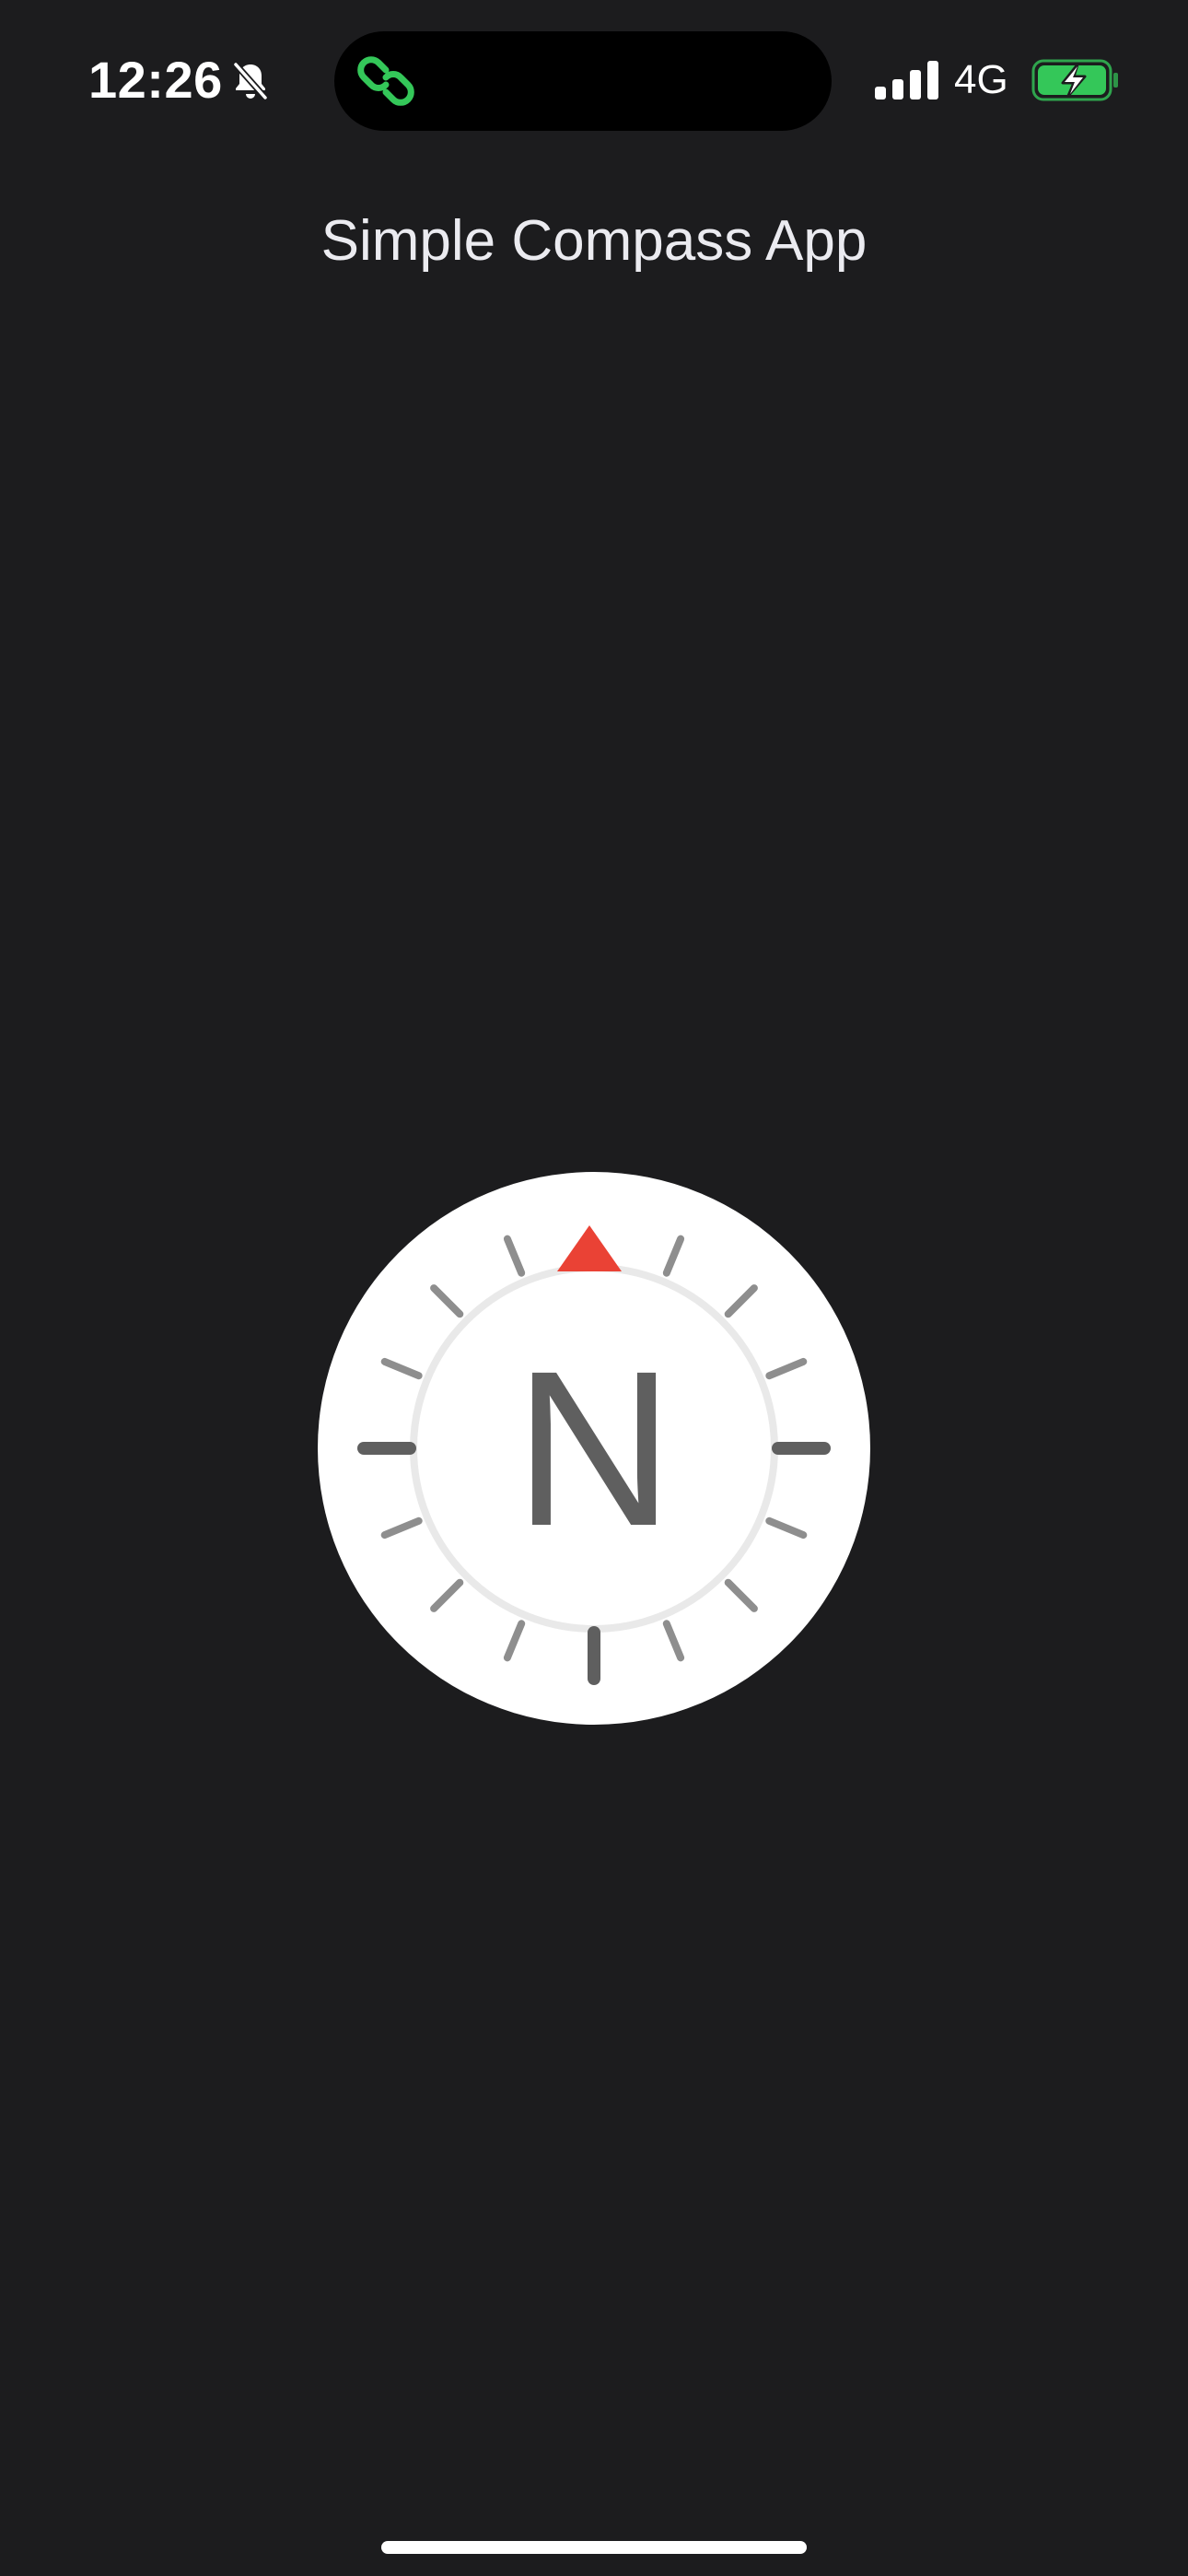 This screenshot has width=1188, height=2576. Describe the element at coordinates (906, 80) in the screenshot. I see `cellular-signal-icon` at that location.